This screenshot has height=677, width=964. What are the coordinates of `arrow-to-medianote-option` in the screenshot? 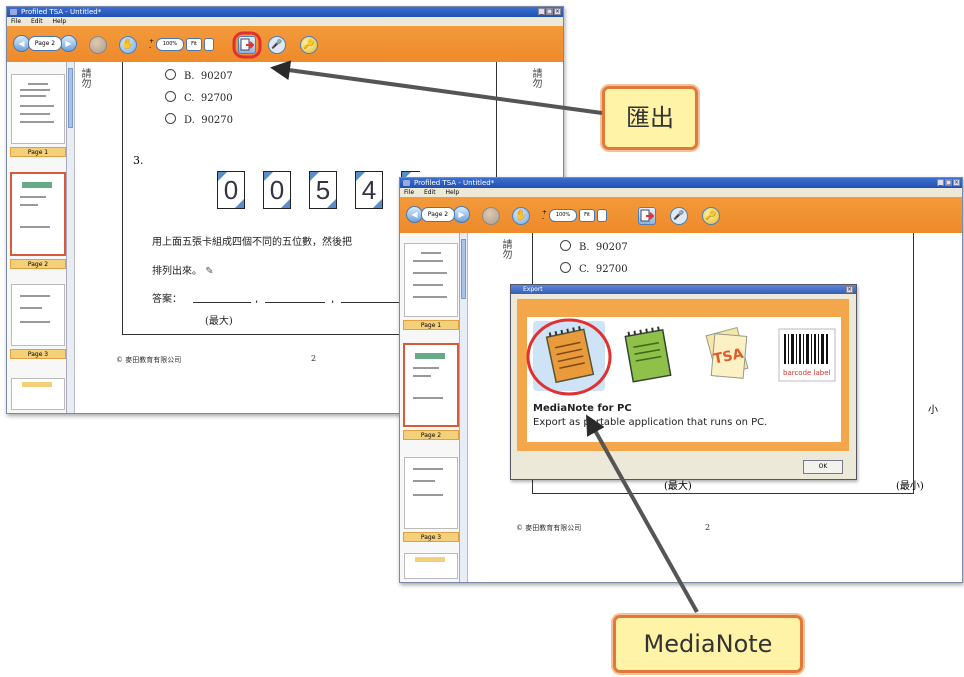 It's located at (642, 513).